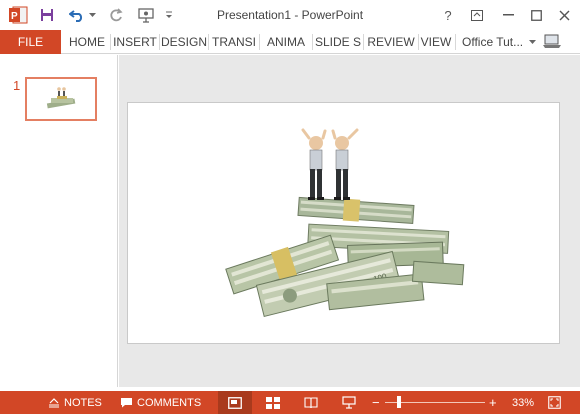  Describe the element at coordinates (338, 42) in the screenshot. I see `tab-slide-show: SLIDE S` at that location.